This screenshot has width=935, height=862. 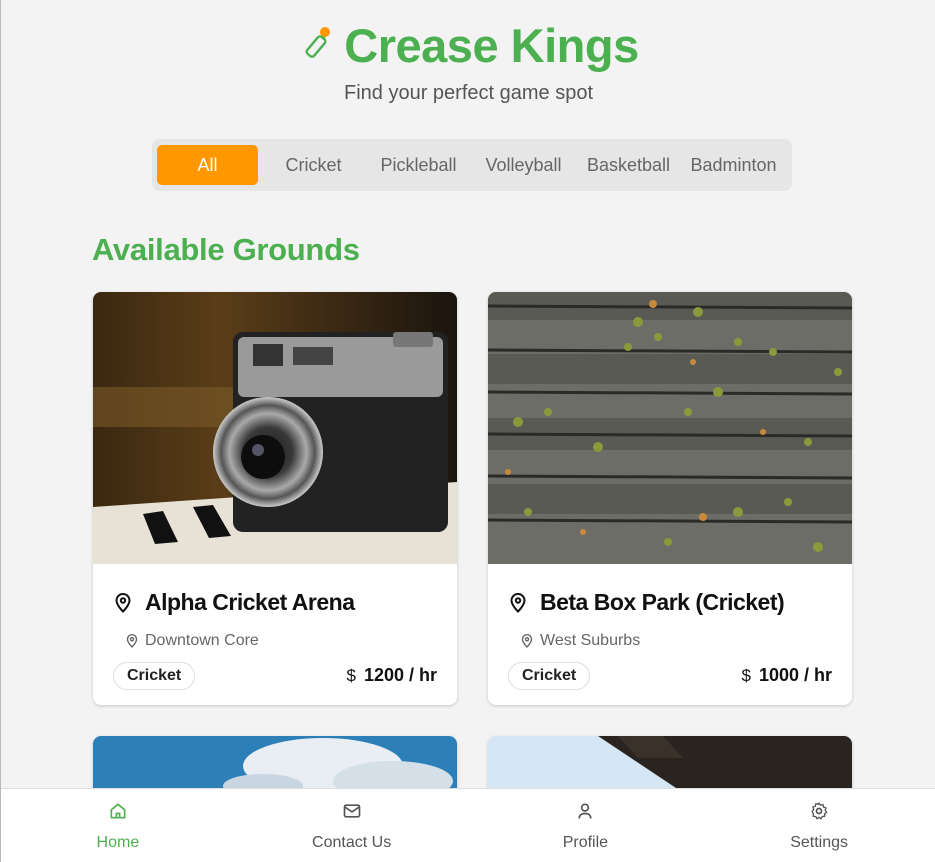 I want to click on nav-settings-label: Settings, so click(x=819, y=842).